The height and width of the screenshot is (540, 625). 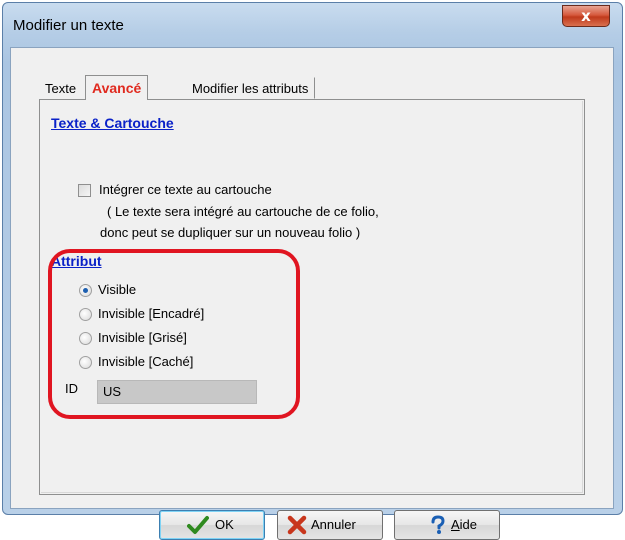 I want to click on radio-invisible-grise, so click(x=85, y=338).